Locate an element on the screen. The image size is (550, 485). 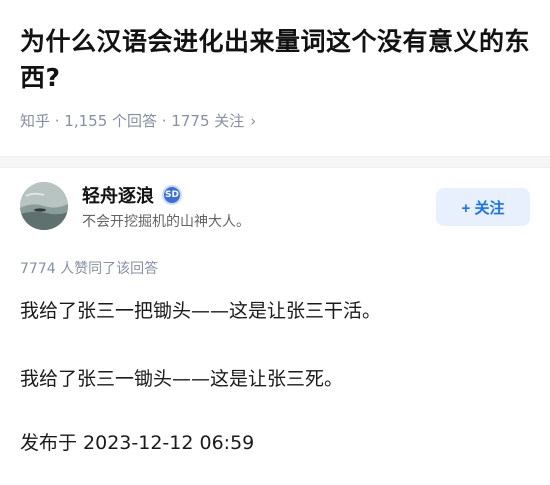
verified-badge-icon: SD is located at coordinates (172, 195).